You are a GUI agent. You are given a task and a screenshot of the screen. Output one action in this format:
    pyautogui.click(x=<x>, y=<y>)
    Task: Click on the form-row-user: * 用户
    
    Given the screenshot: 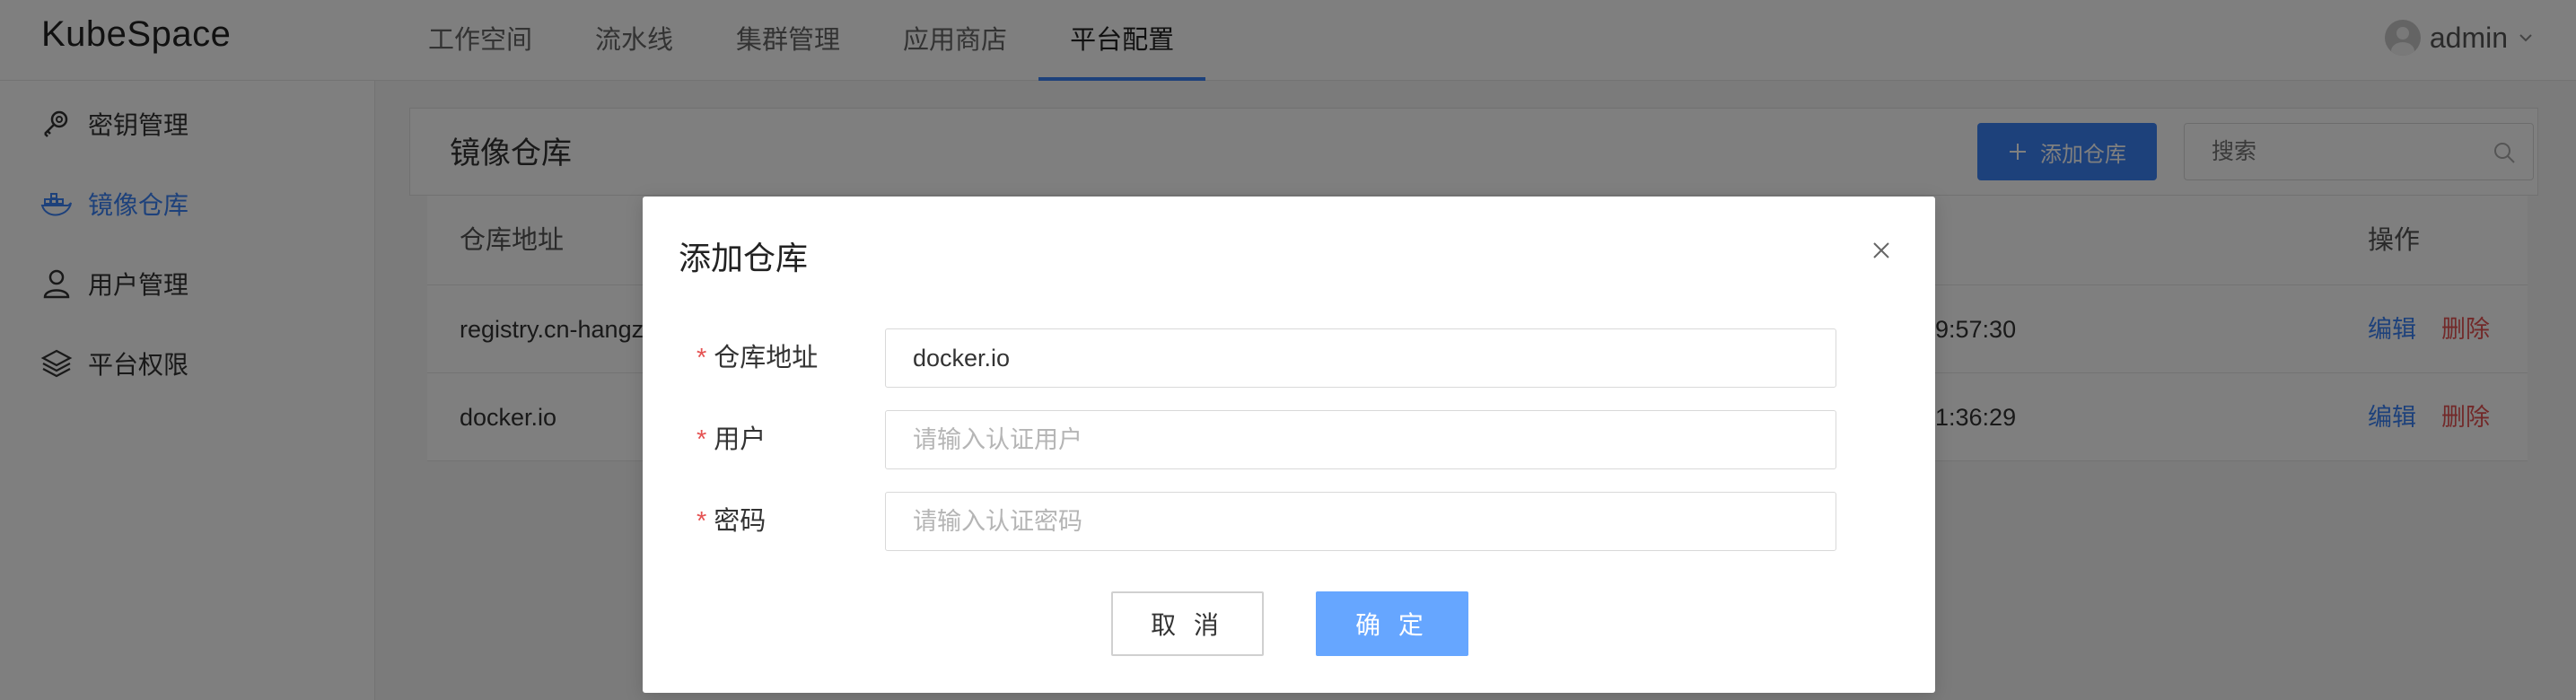 What is the action you would take?
    pyautogui.click(x=1289, y=440)
    